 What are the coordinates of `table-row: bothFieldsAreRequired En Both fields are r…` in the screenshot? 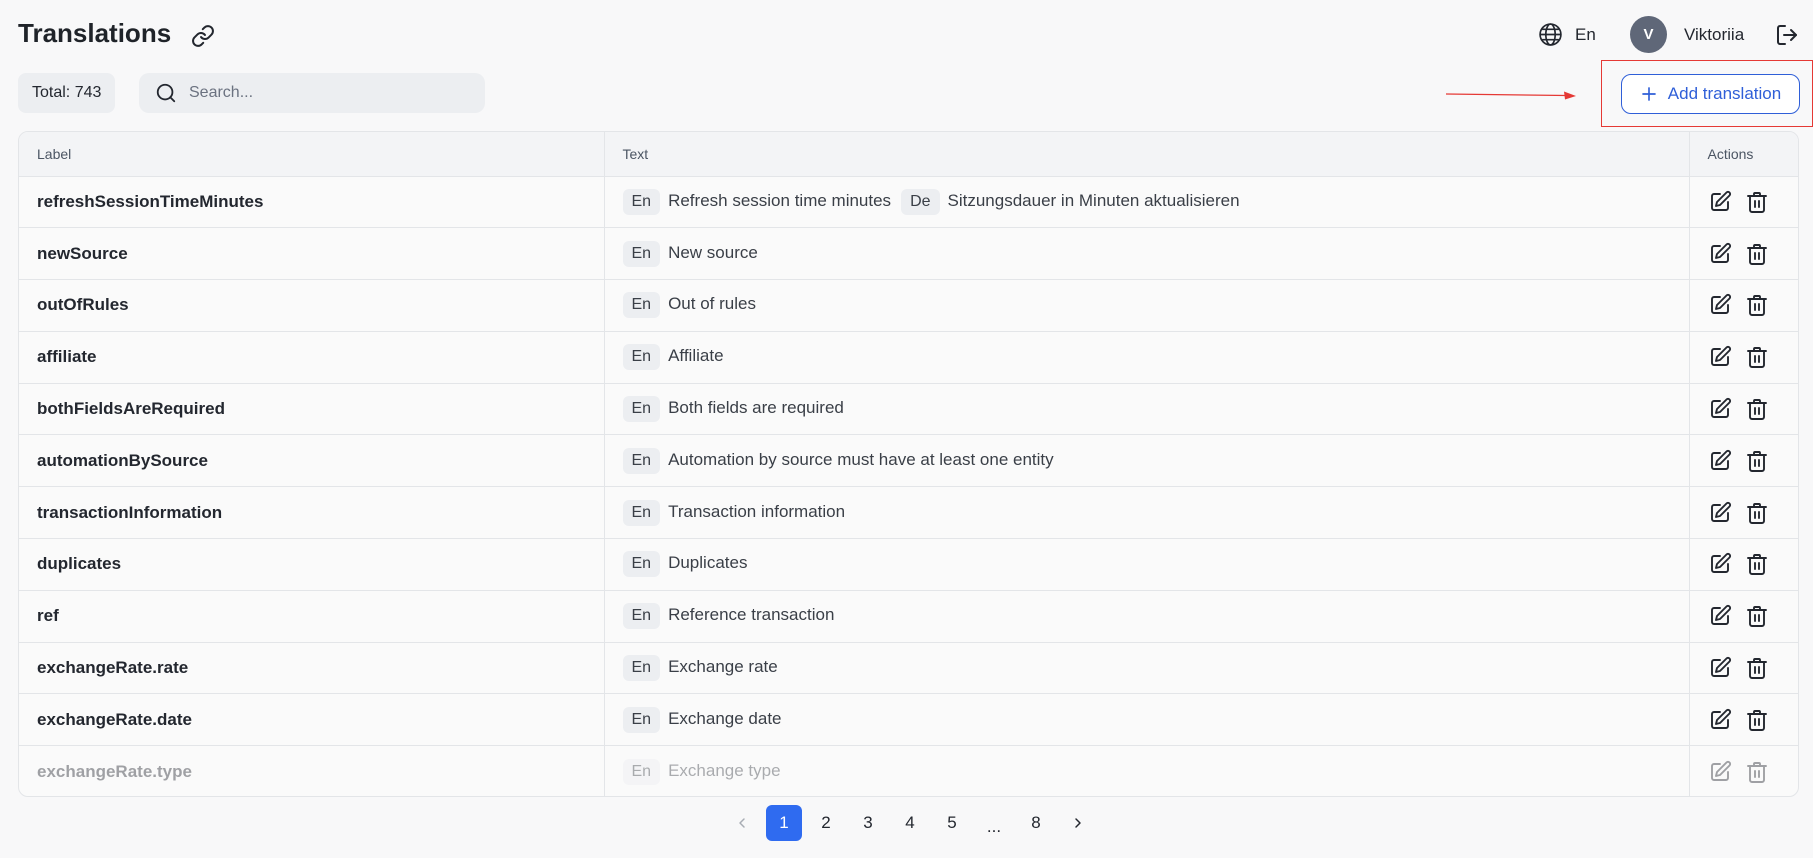 It's located at (908, 409).